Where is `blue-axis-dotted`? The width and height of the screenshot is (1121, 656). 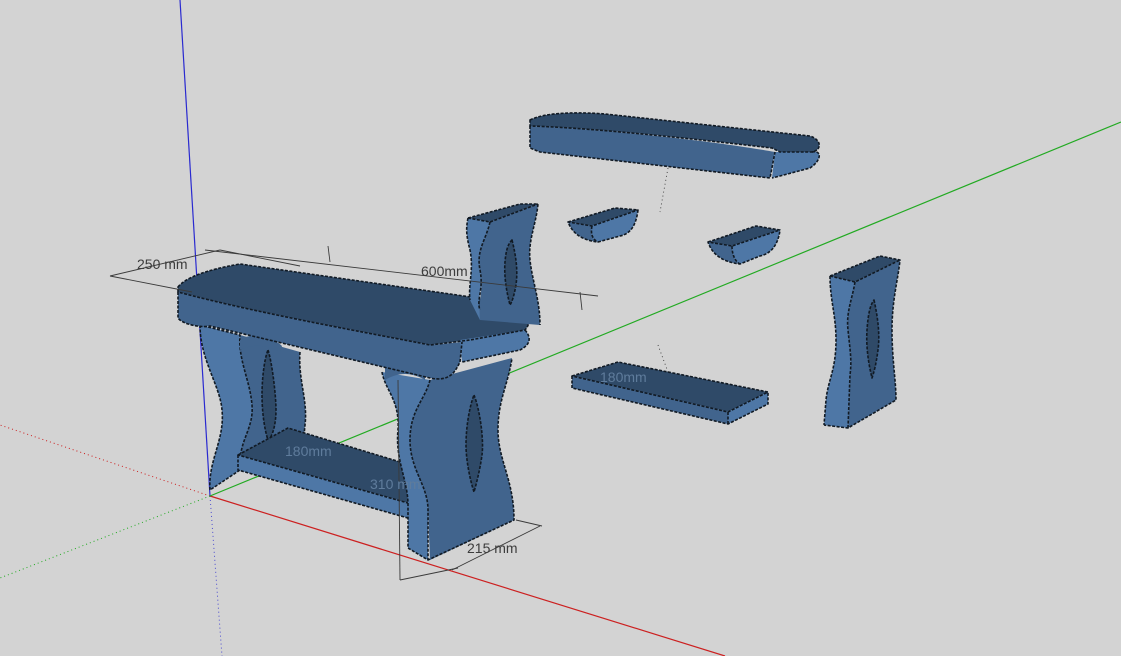 blue-axis-dotted is located at coordinates (216, 575).